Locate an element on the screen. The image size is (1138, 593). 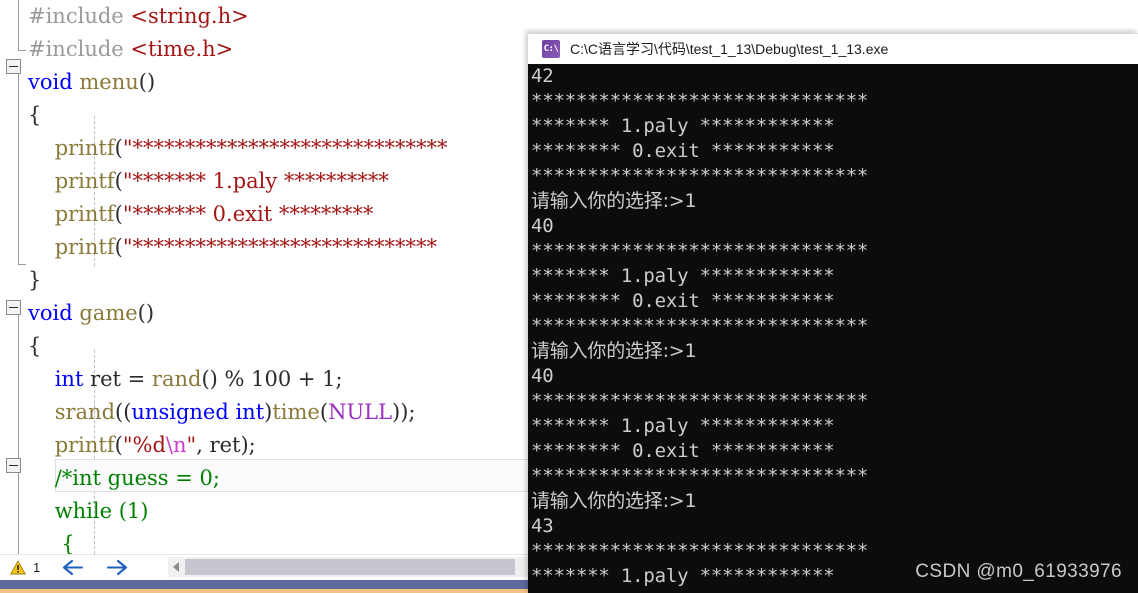
code-token: #include is located at coordinates (79, 49).